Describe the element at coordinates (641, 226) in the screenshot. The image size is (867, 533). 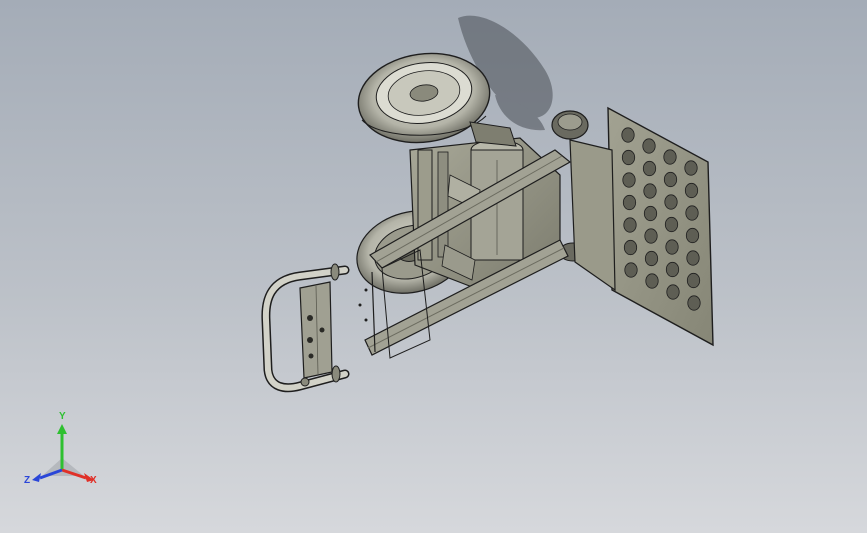
I see `nose-plate` at that location.